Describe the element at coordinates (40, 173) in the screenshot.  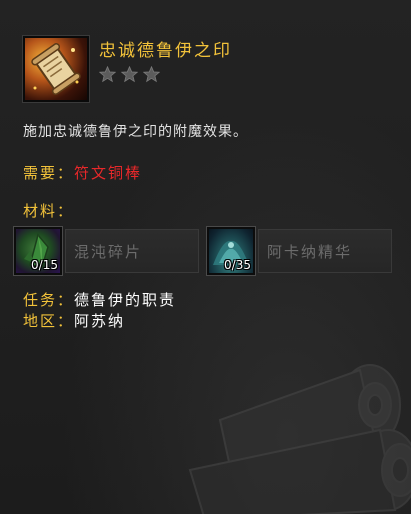
I see `requires-label: 需要` at that location.